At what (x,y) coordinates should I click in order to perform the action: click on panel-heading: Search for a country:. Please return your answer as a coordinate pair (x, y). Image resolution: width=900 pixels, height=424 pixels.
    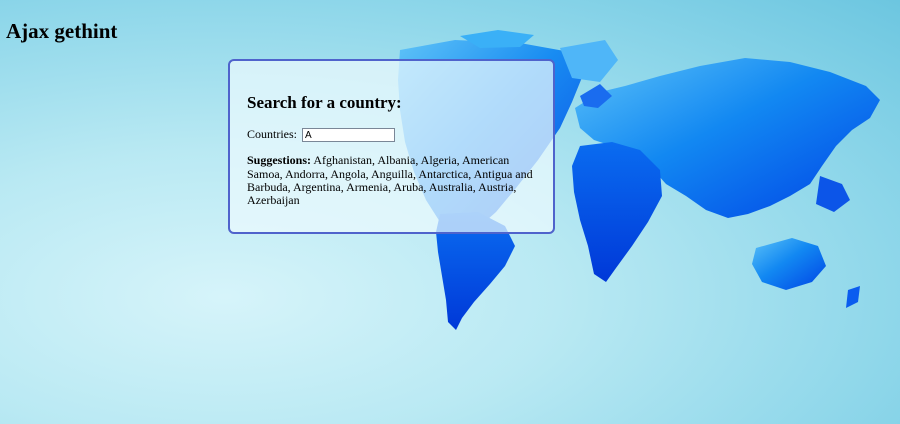
    Looking at the image, I should click on (324, 102).